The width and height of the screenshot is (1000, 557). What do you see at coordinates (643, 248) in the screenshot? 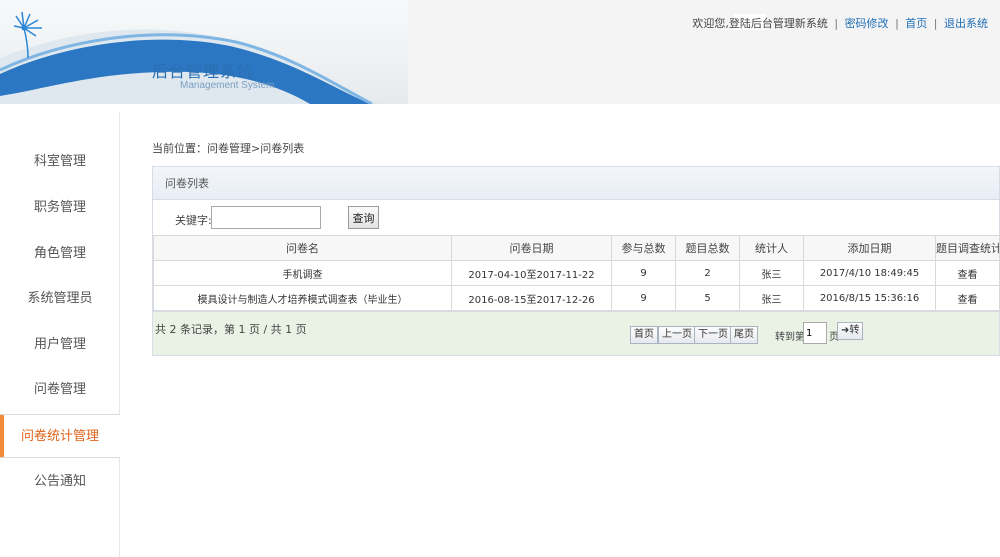
I see `column-header-participants: 参与总数` at bounding box center [643, 248].